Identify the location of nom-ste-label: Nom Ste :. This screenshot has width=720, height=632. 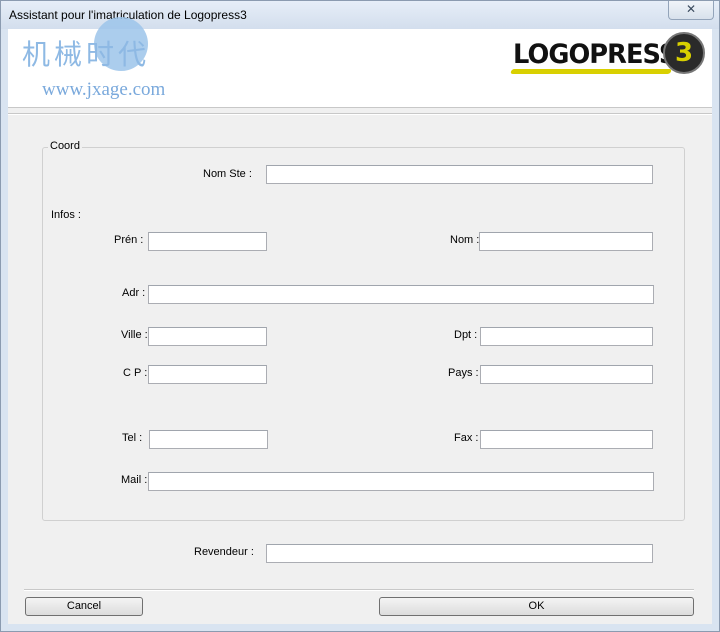
(227, 174).